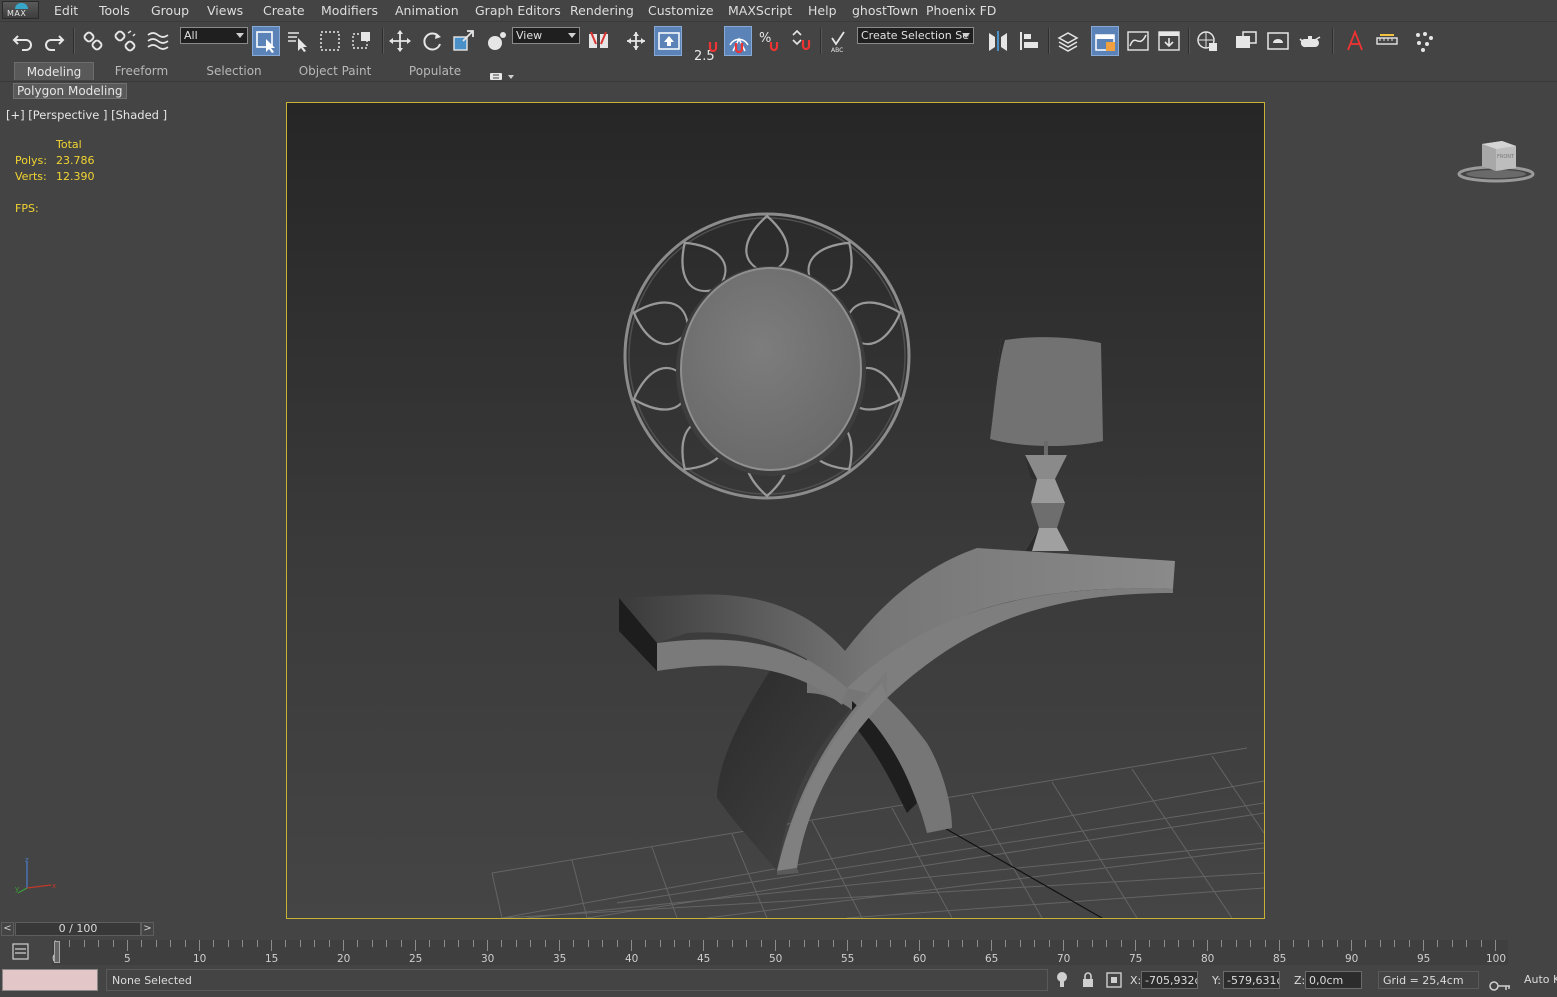  Describe the element at coordinates (1207, 41) in the screenshot. I see `material-editor-icon` at that location.